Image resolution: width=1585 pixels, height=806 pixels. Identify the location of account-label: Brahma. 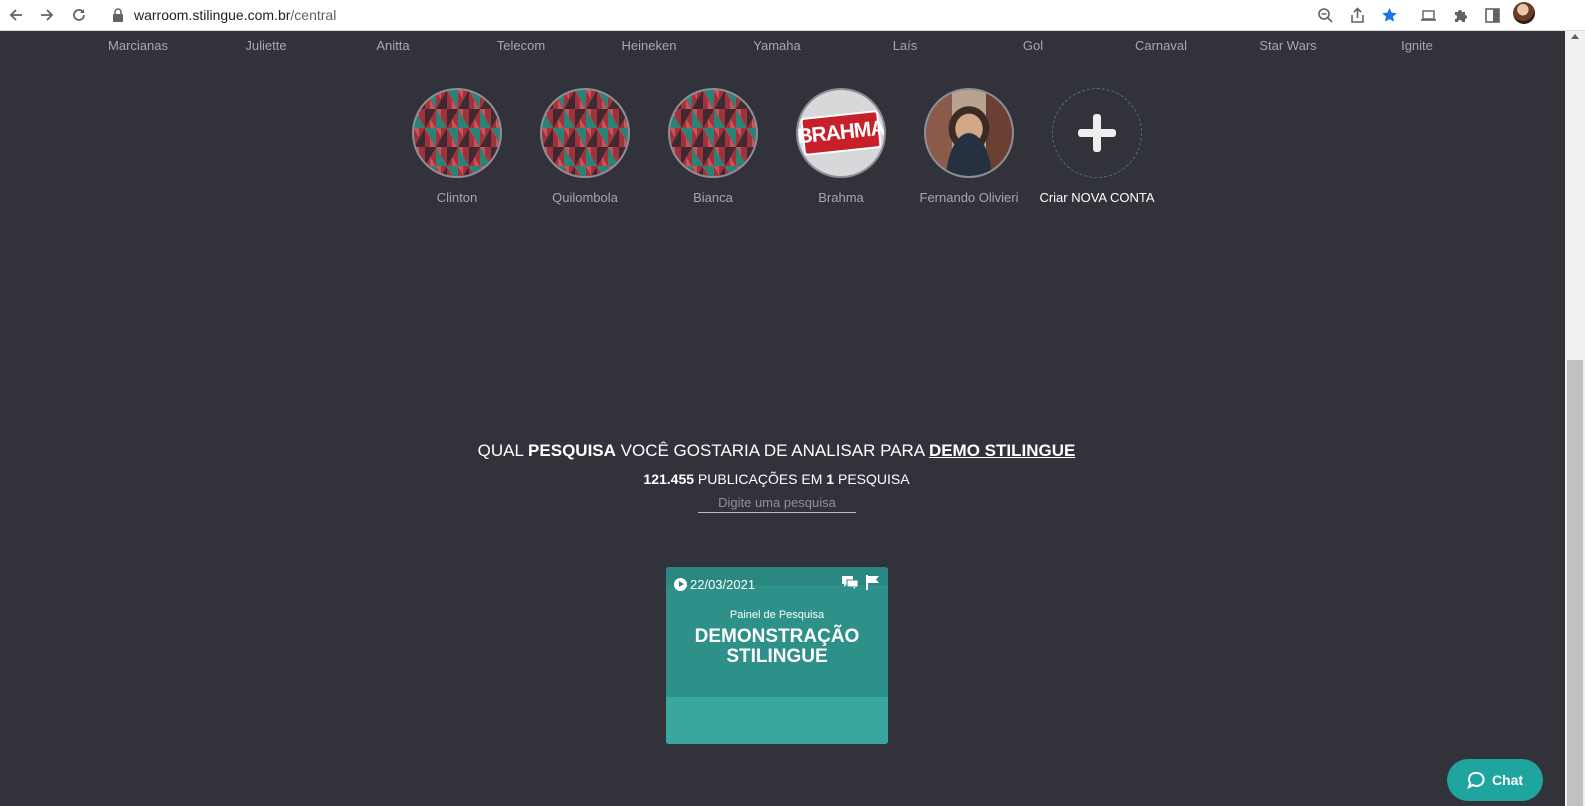
(841, 197).